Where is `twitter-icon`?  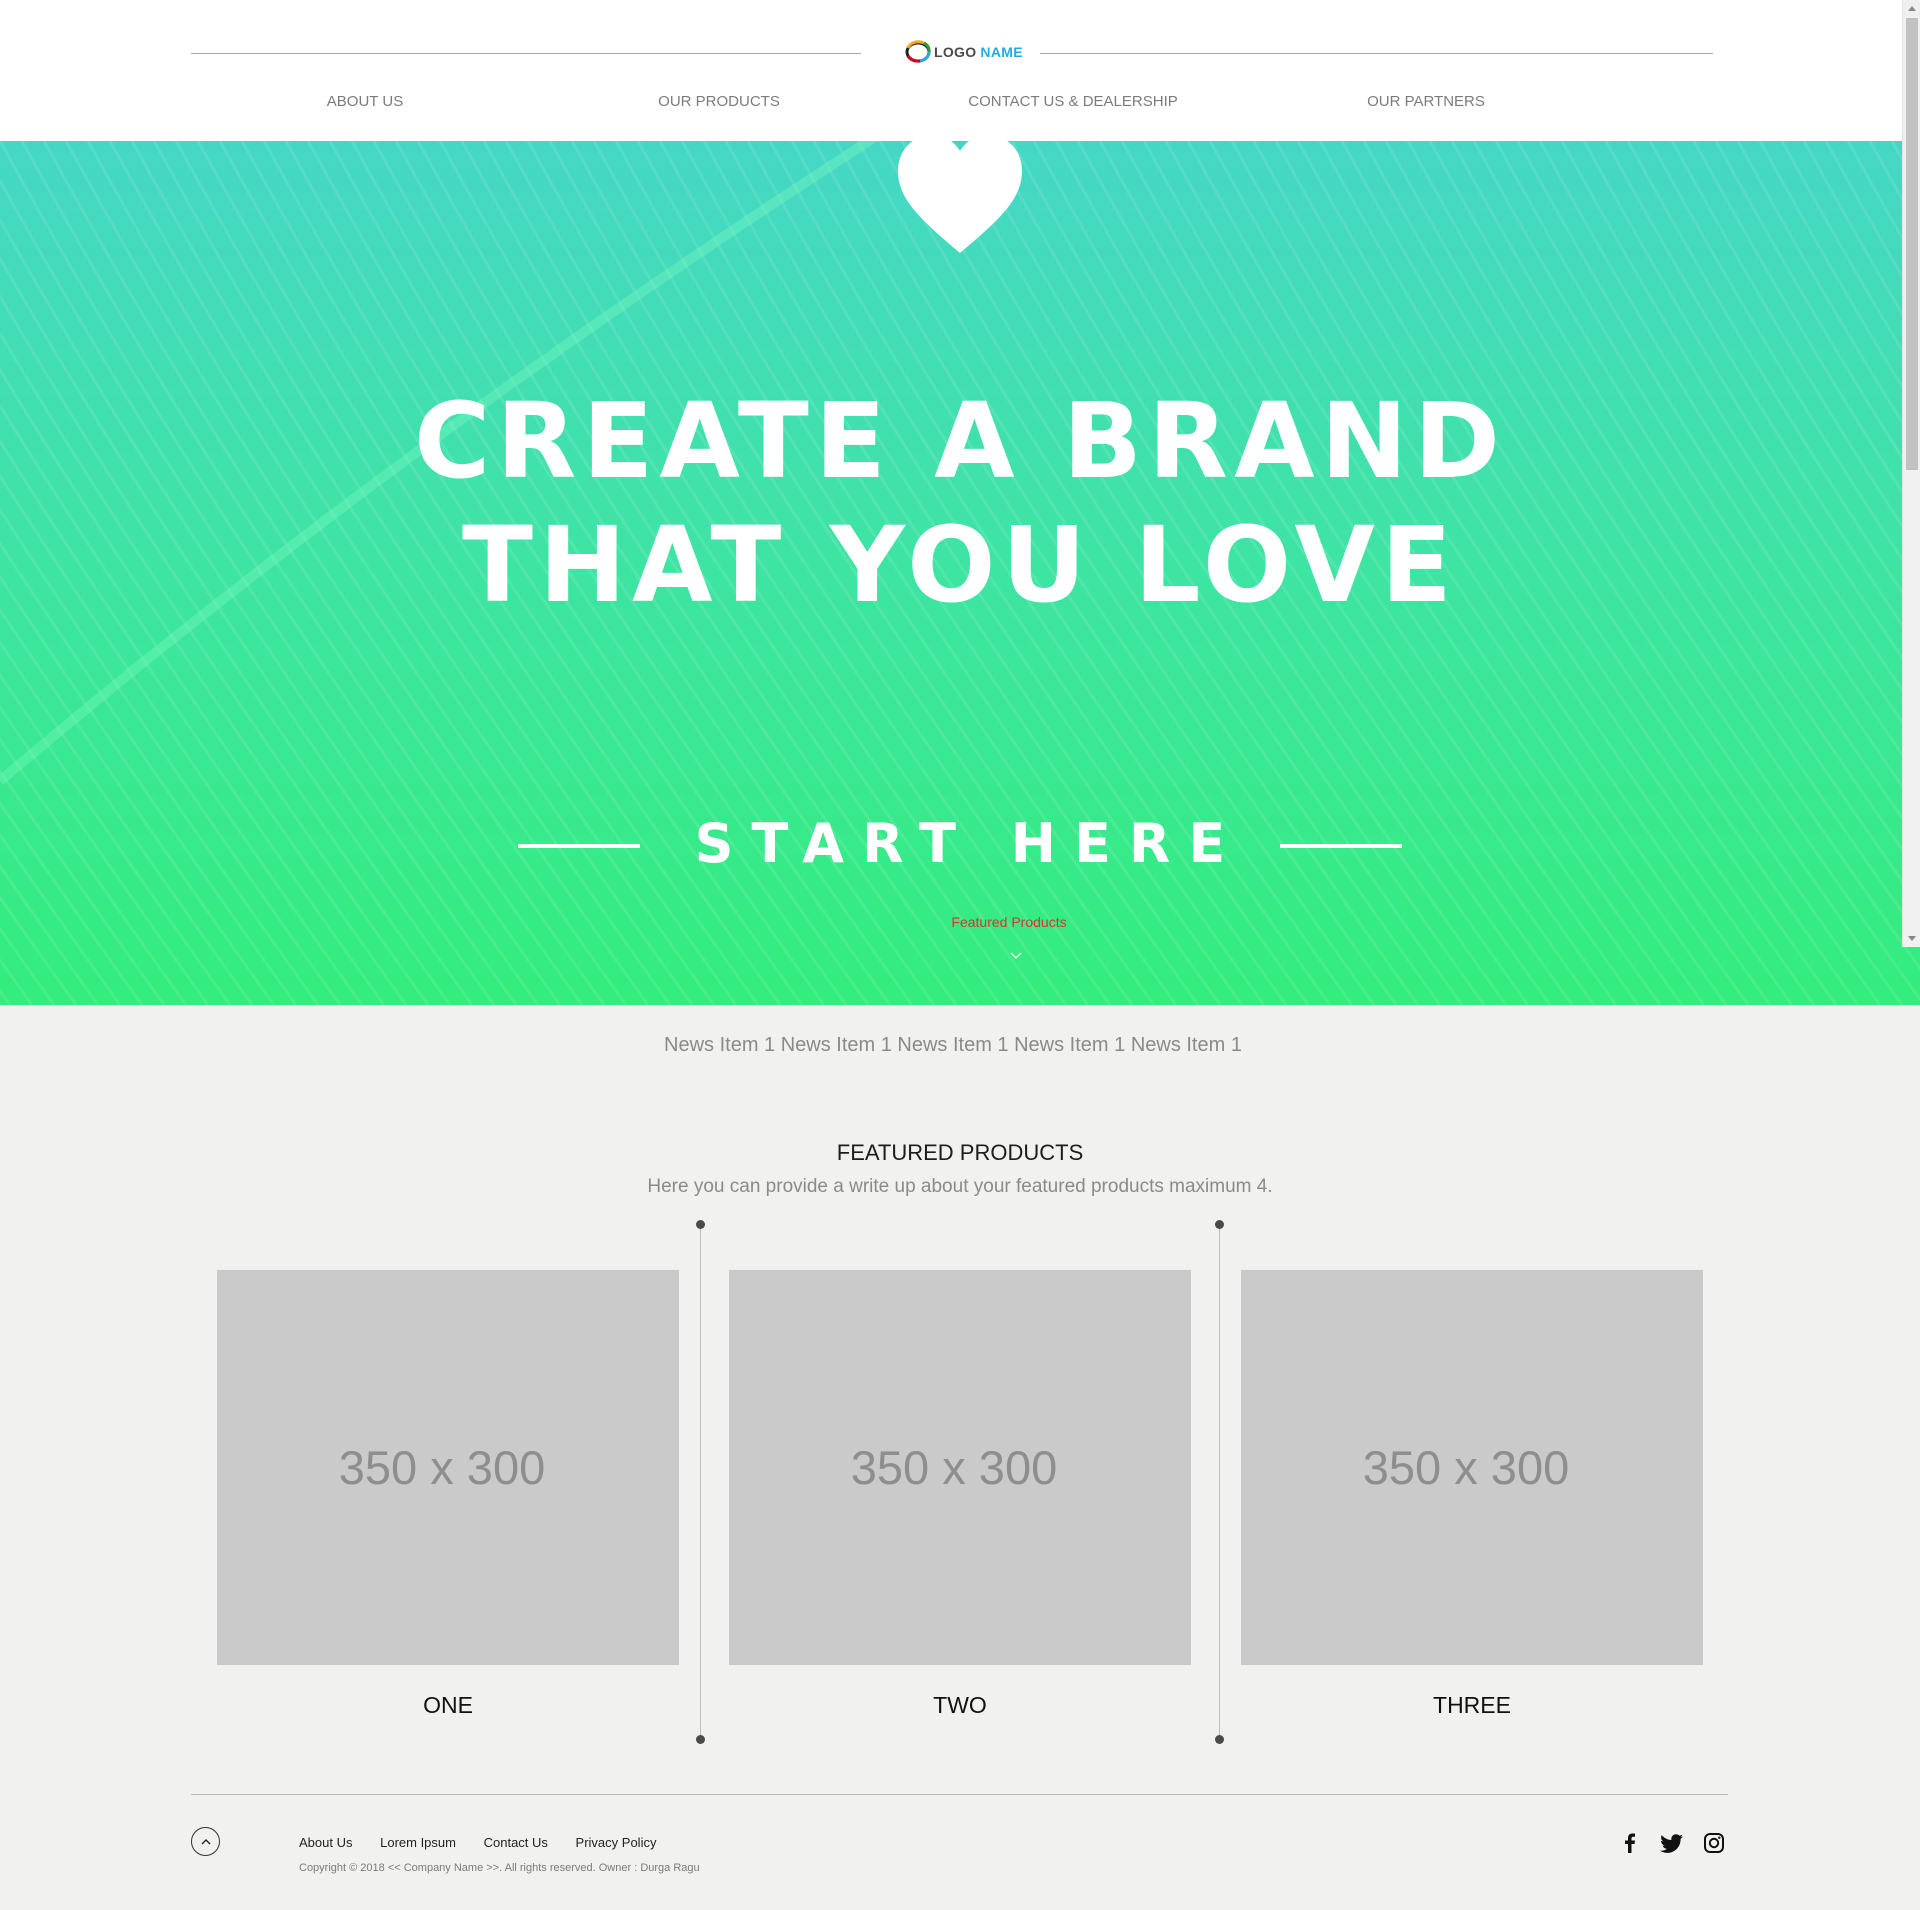
twitter-icon is located at coordinates (1672, 1843).